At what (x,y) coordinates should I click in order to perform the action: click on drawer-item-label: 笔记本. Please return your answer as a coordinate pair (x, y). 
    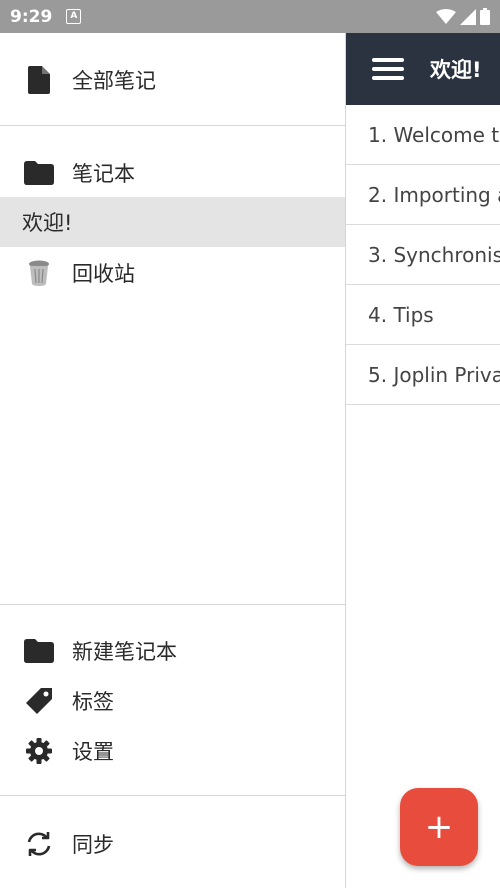
    Looking at the image, I should click on (103, 174).